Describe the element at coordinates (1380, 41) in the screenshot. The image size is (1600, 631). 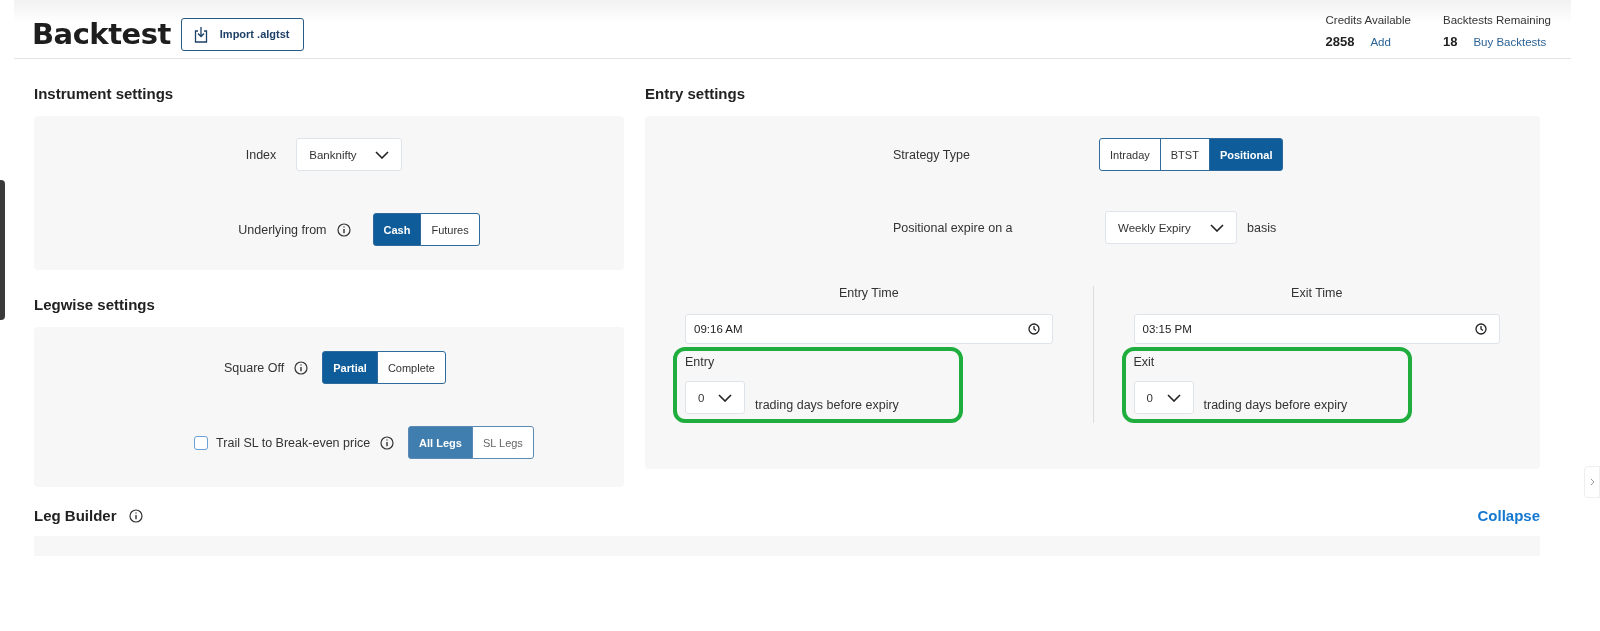
I see `stat-link: Add` at that location.